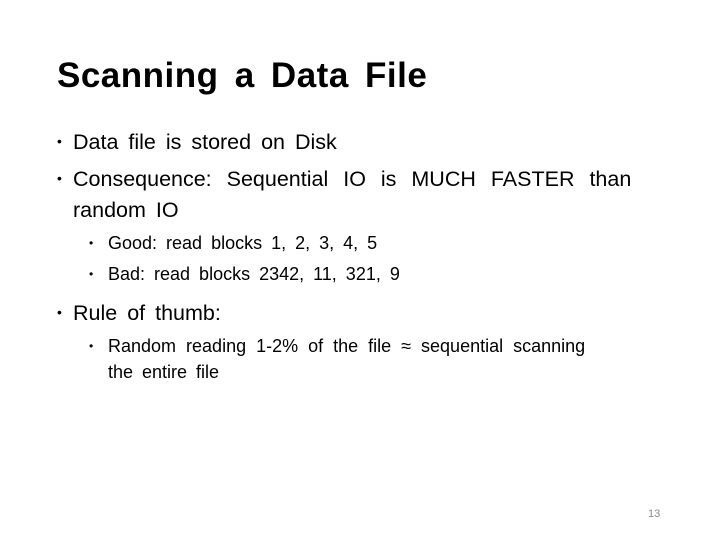 The width and height of the screenshot is (720, 540). I want to click on bullet-data-file-on-disk: • Data file is stored on Disk, so click(197, 142).